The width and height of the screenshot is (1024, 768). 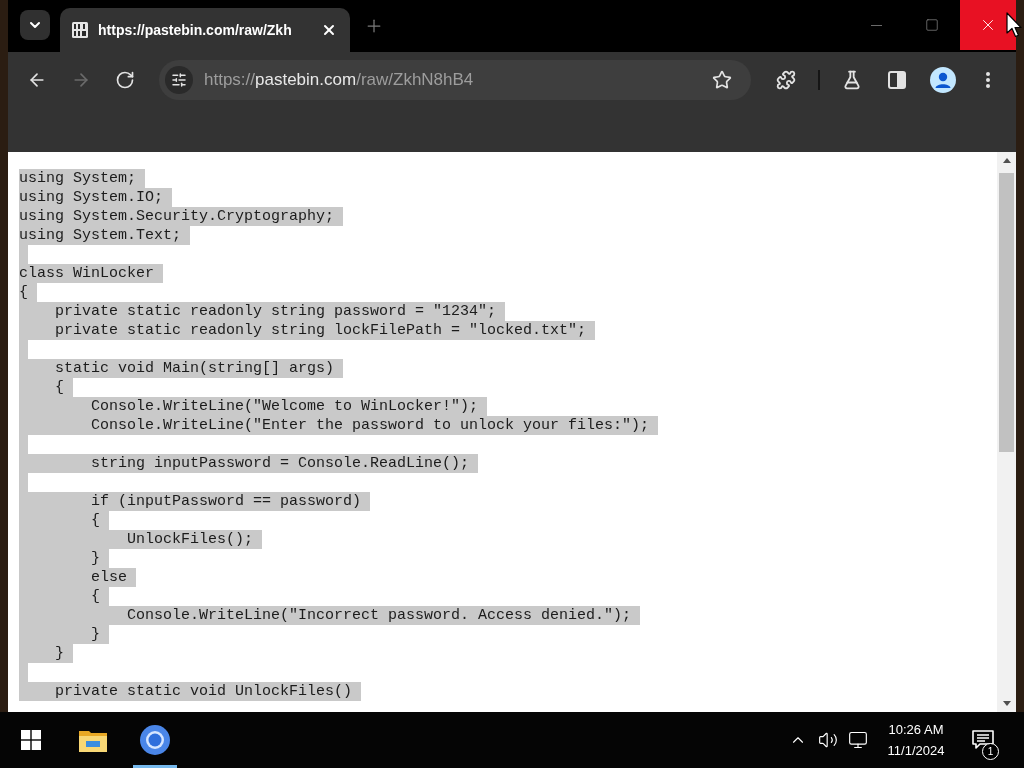 I want to click on close-icon, so click(x=329, y=30).